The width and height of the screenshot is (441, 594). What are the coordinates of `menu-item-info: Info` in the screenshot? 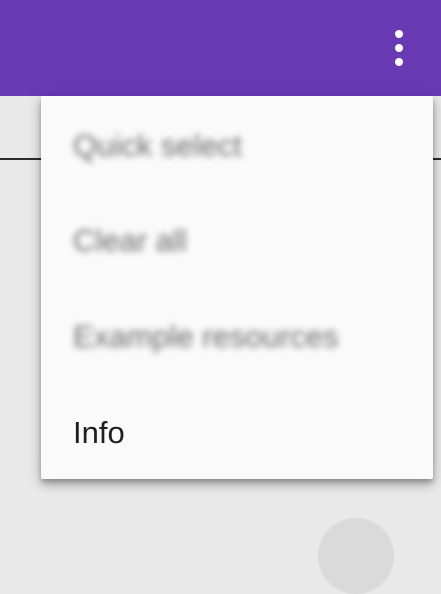 It's located at (237, 433).